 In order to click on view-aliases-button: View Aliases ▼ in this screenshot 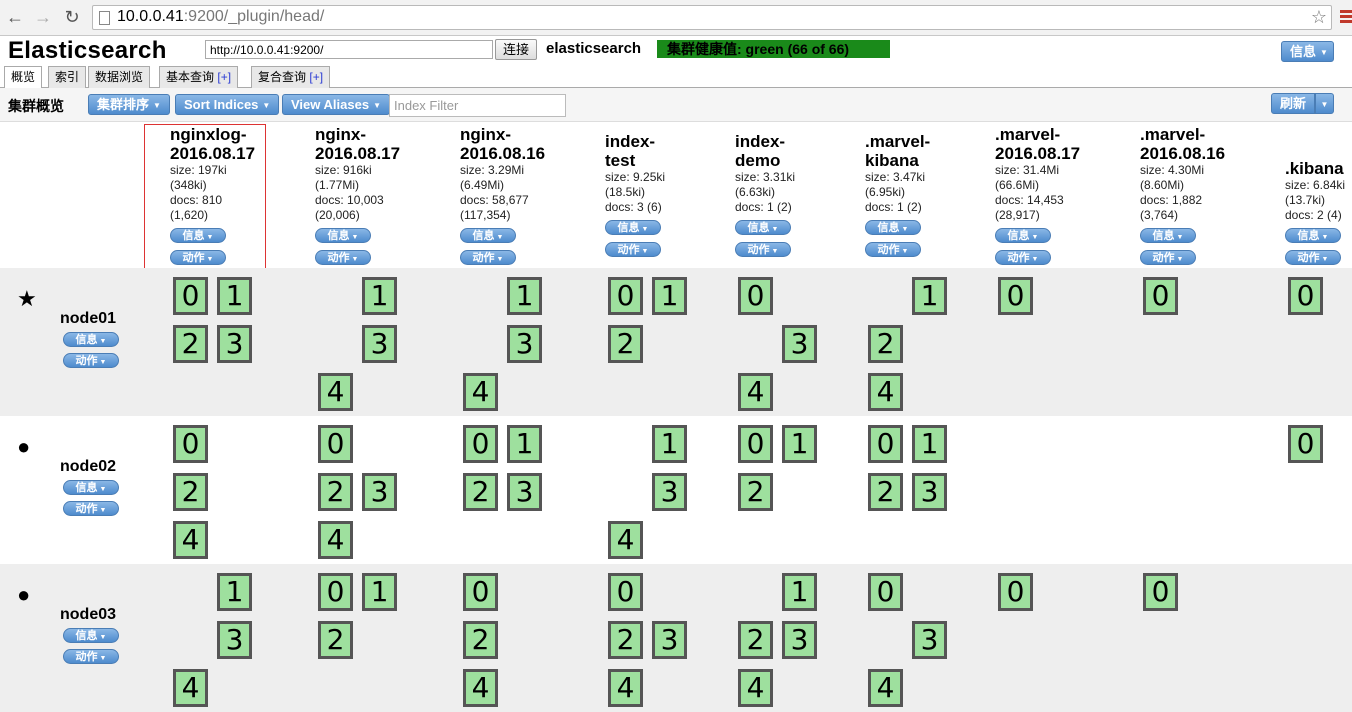, I will do `click(336, 104)`.